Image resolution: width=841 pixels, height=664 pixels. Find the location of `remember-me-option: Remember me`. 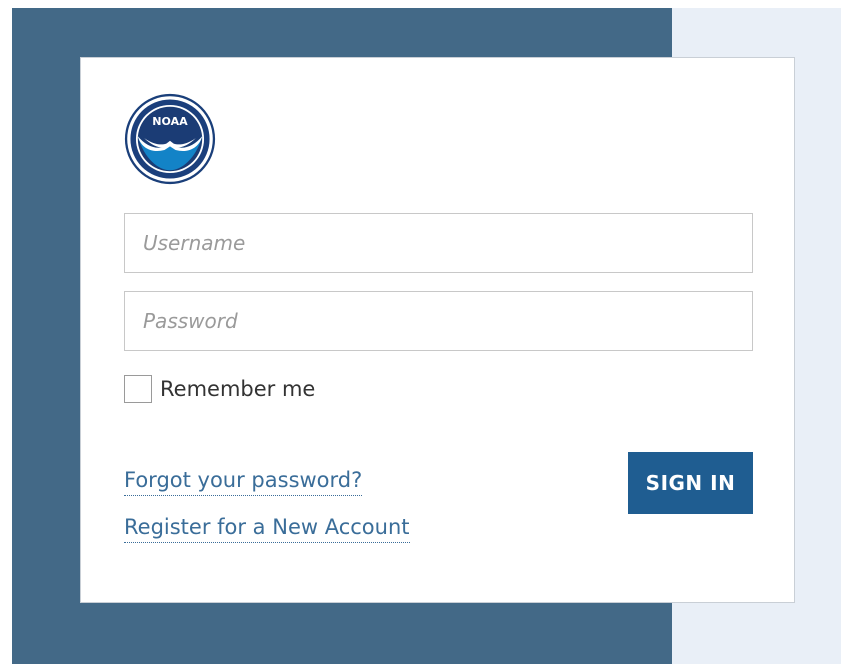

remember-me-option: Remember me is located at coordinates (219, 389).